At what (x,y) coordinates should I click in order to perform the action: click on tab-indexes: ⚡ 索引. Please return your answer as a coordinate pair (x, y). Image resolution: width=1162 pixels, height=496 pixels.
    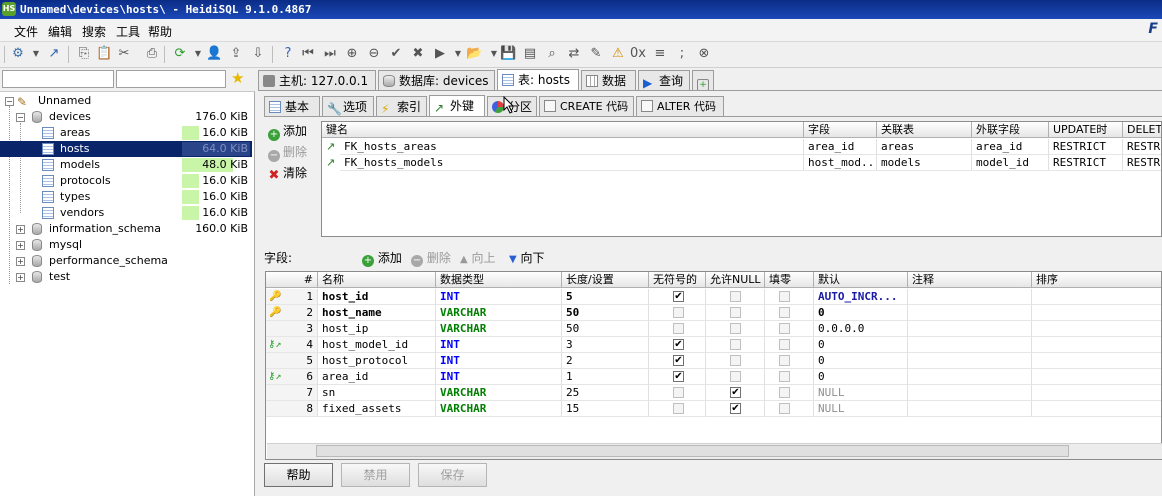
    Looking at the image, I should click on (401, 106).